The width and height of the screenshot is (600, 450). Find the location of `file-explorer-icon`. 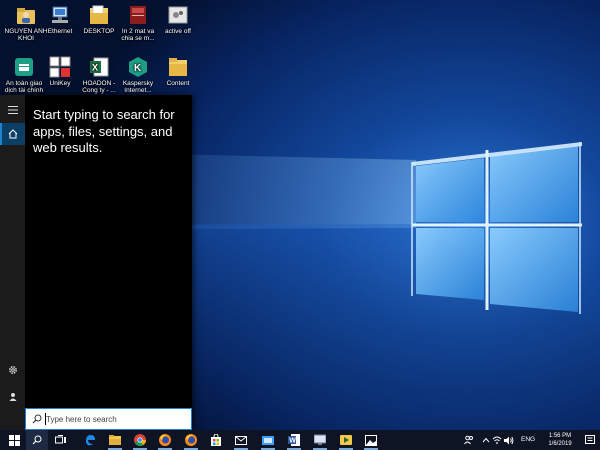

file-explorer-icon is located at coordinates (115, 440).